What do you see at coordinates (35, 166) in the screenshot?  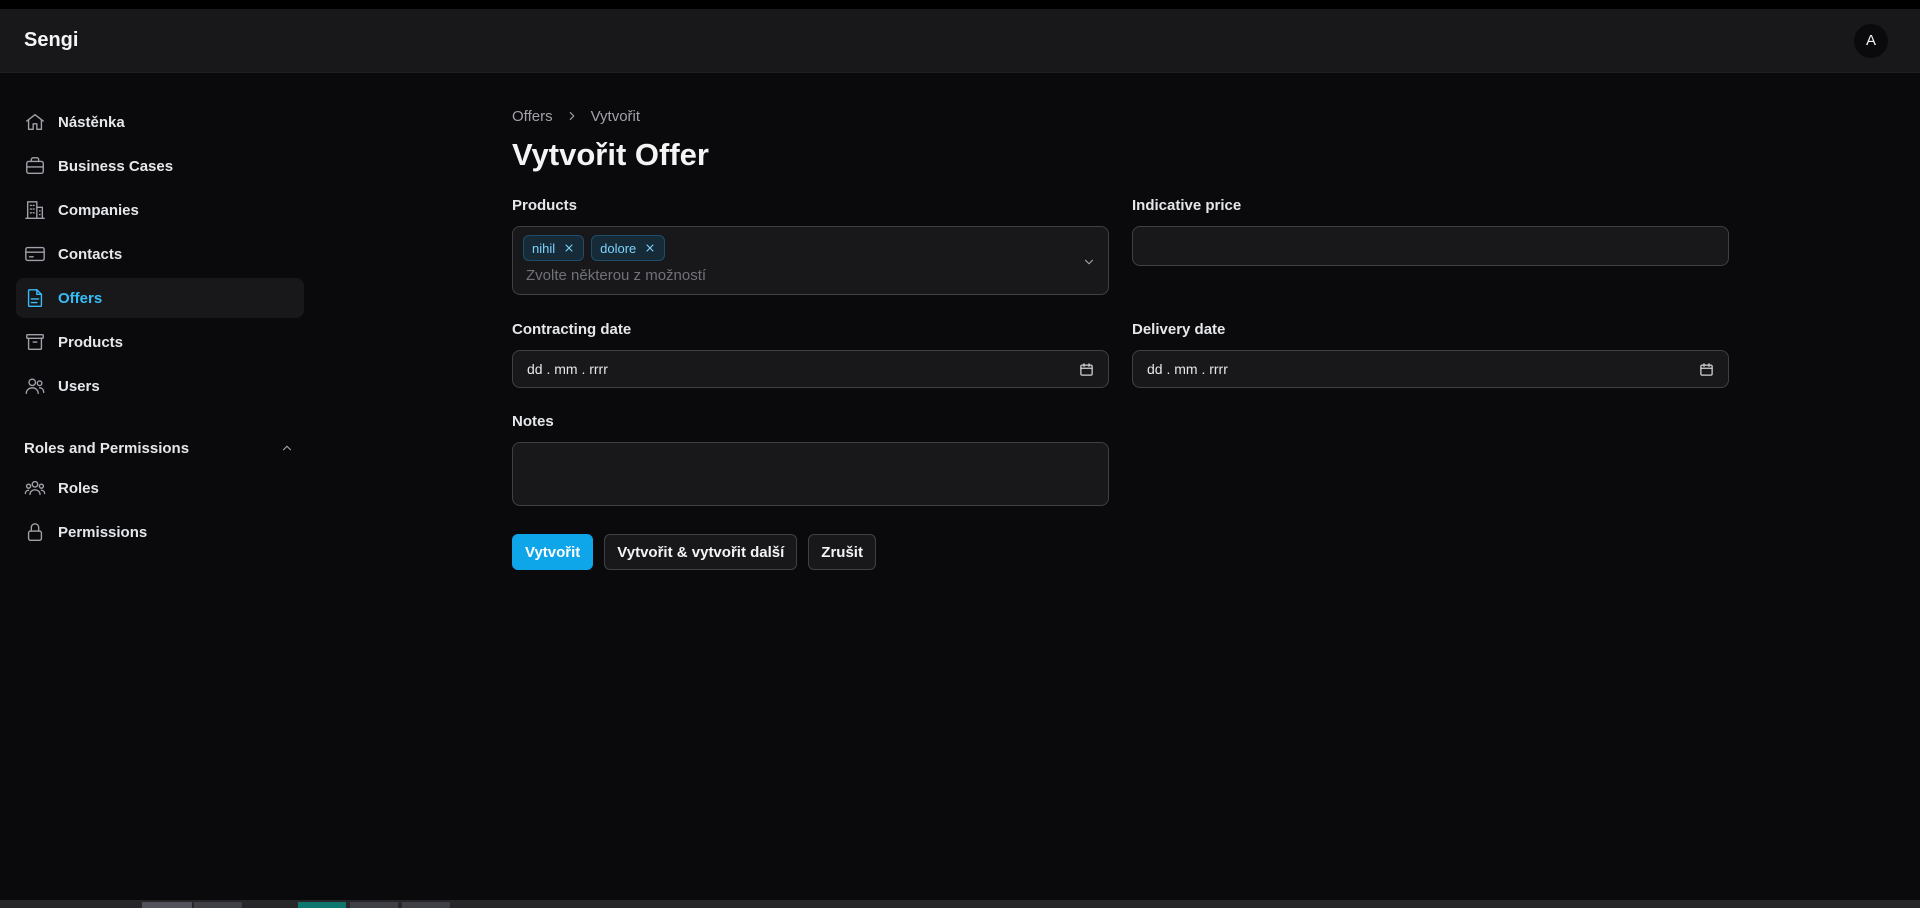 I see `briefcase-icon` at bounding box center [35, 166].